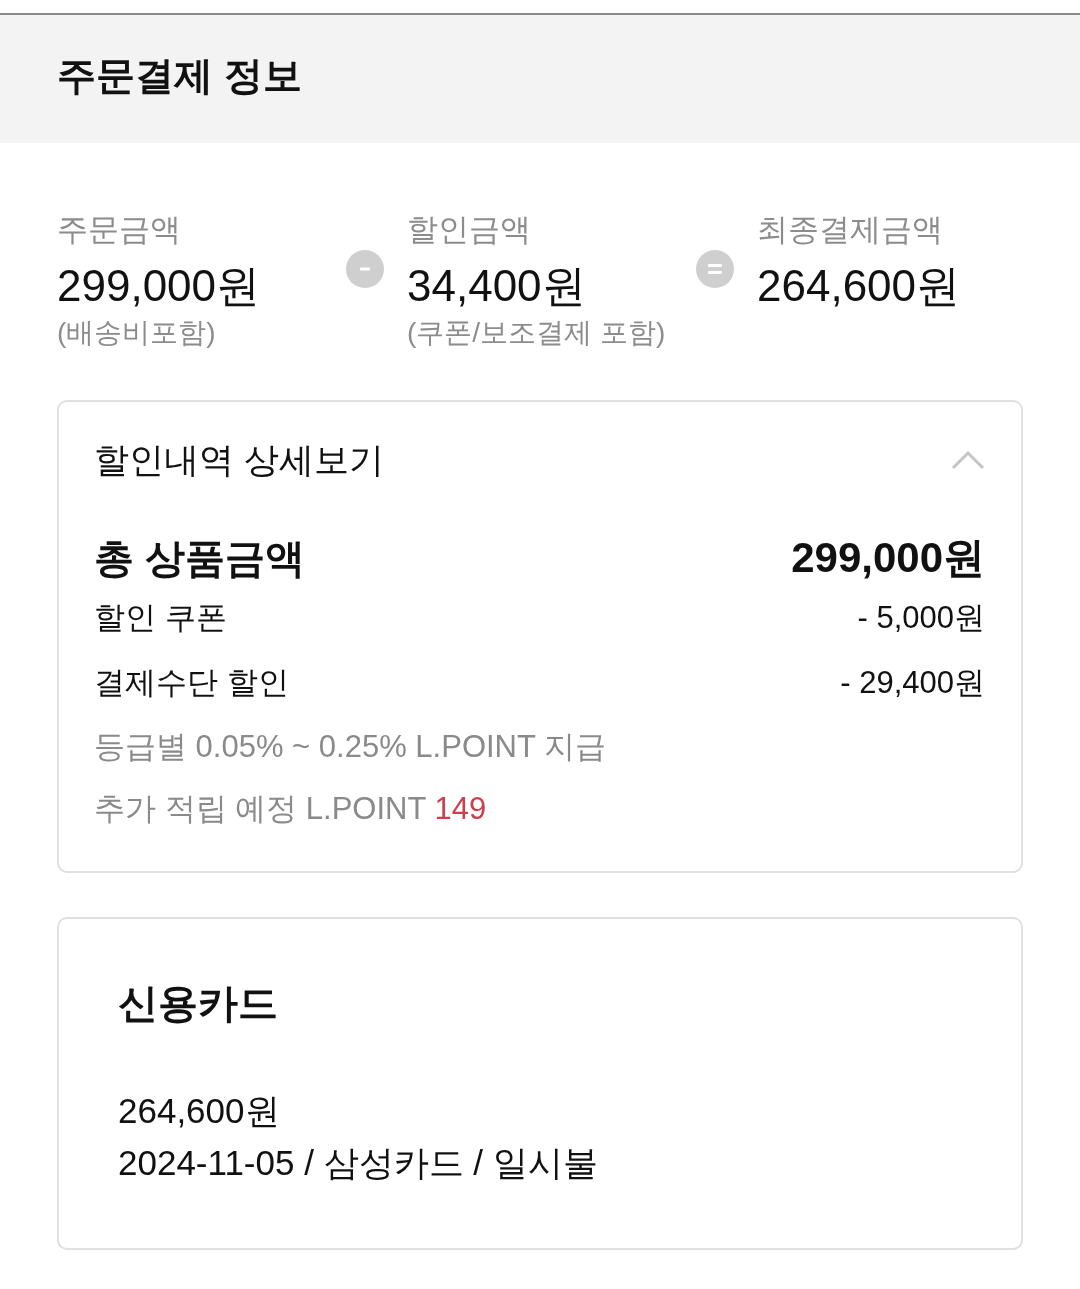 Image resolution: width=1080 pixels, height=1289 pixels. What do you see at coordinates (912, 683) in the screenshot?
I see `discount-amount: - 29,400원` at bounding box center [912, 683].